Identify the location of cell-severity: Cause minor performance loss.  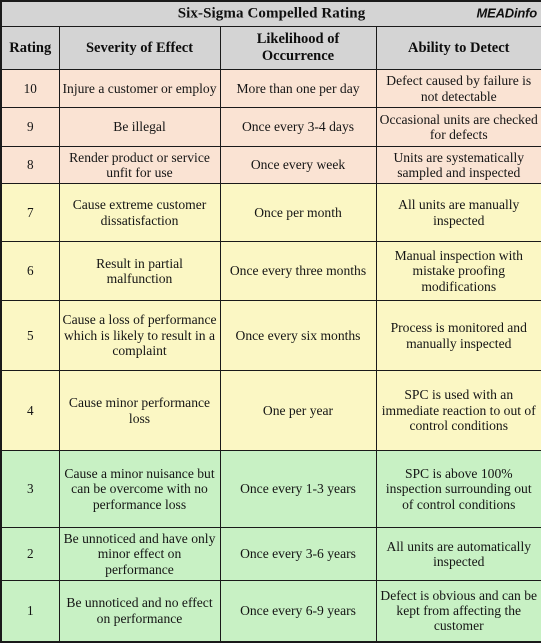
(139, 410).